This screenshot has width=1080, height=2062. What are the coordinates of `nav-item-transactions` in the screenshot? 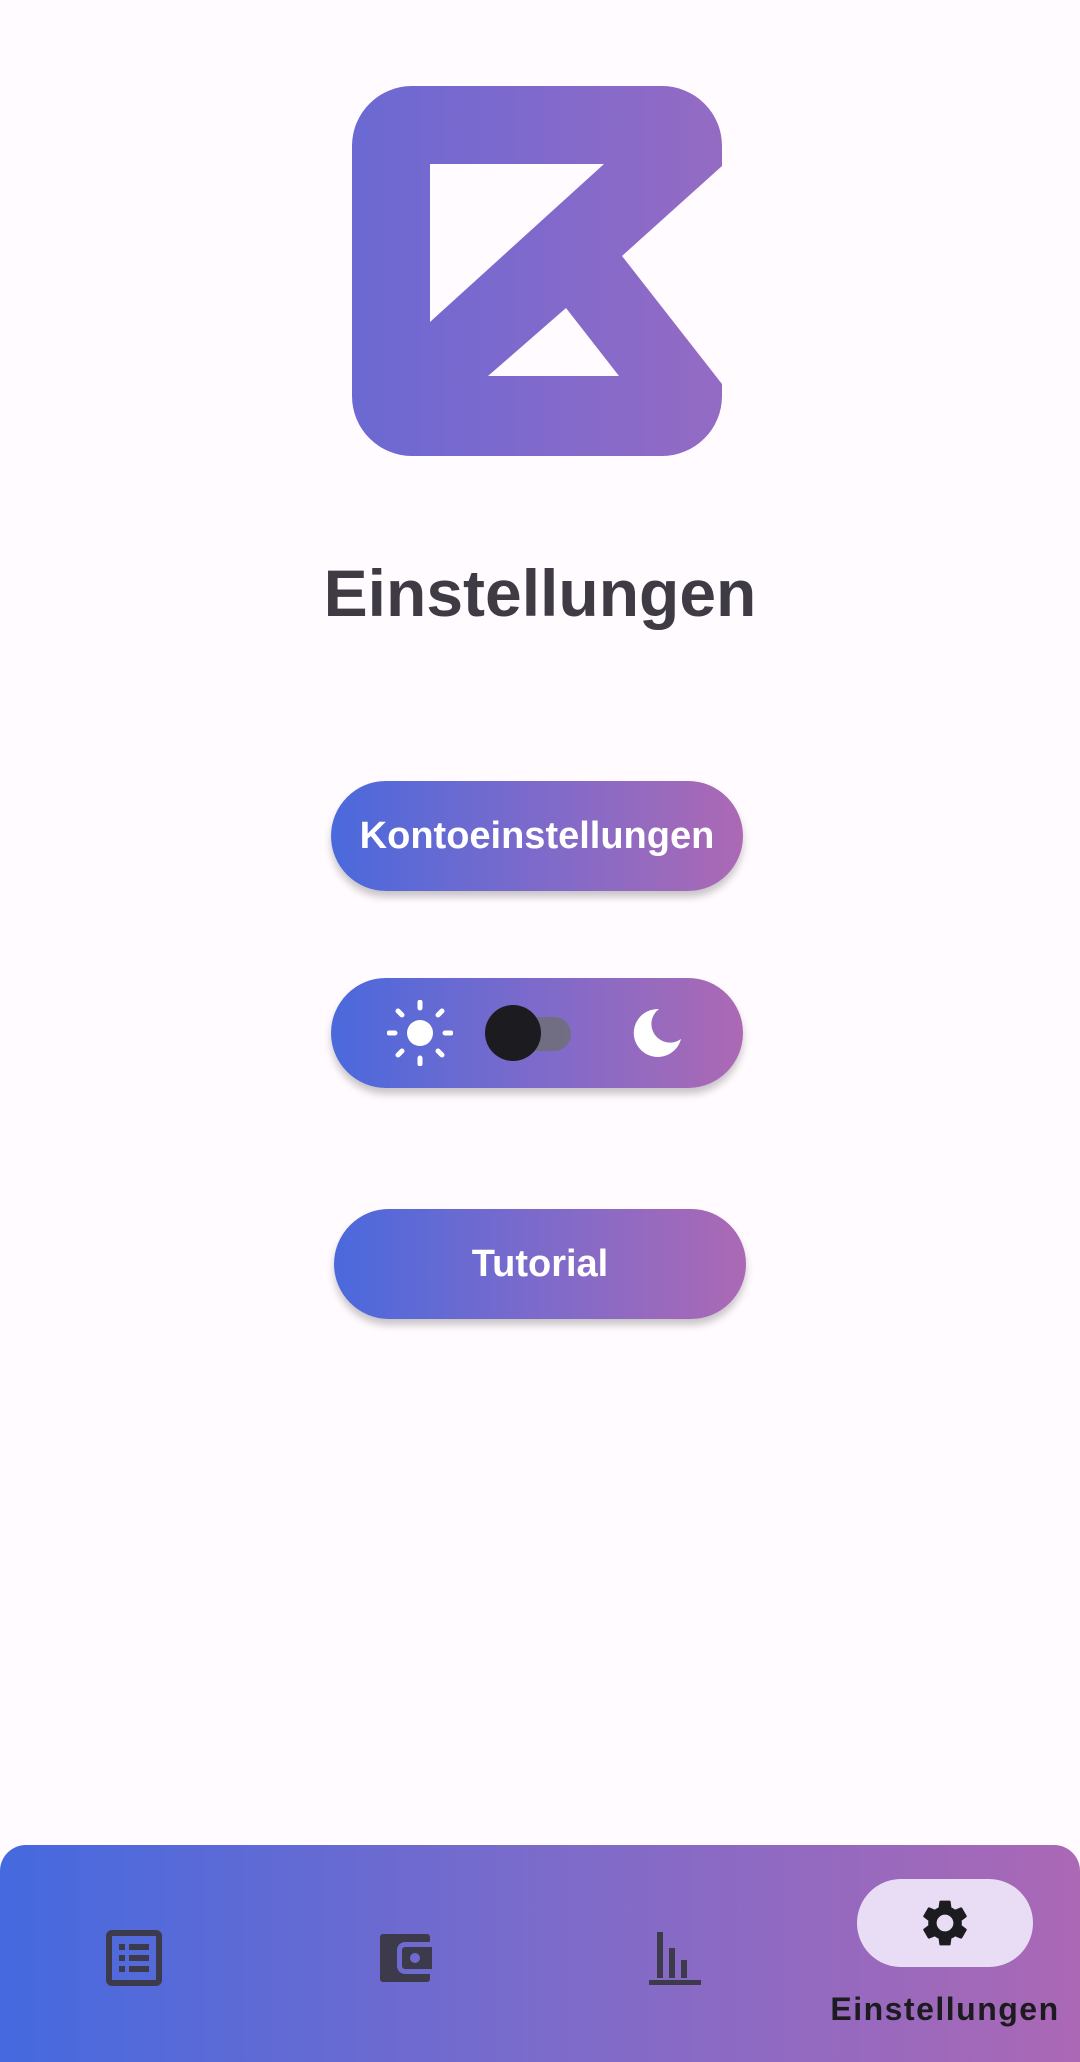 It's located at (134, 1953).